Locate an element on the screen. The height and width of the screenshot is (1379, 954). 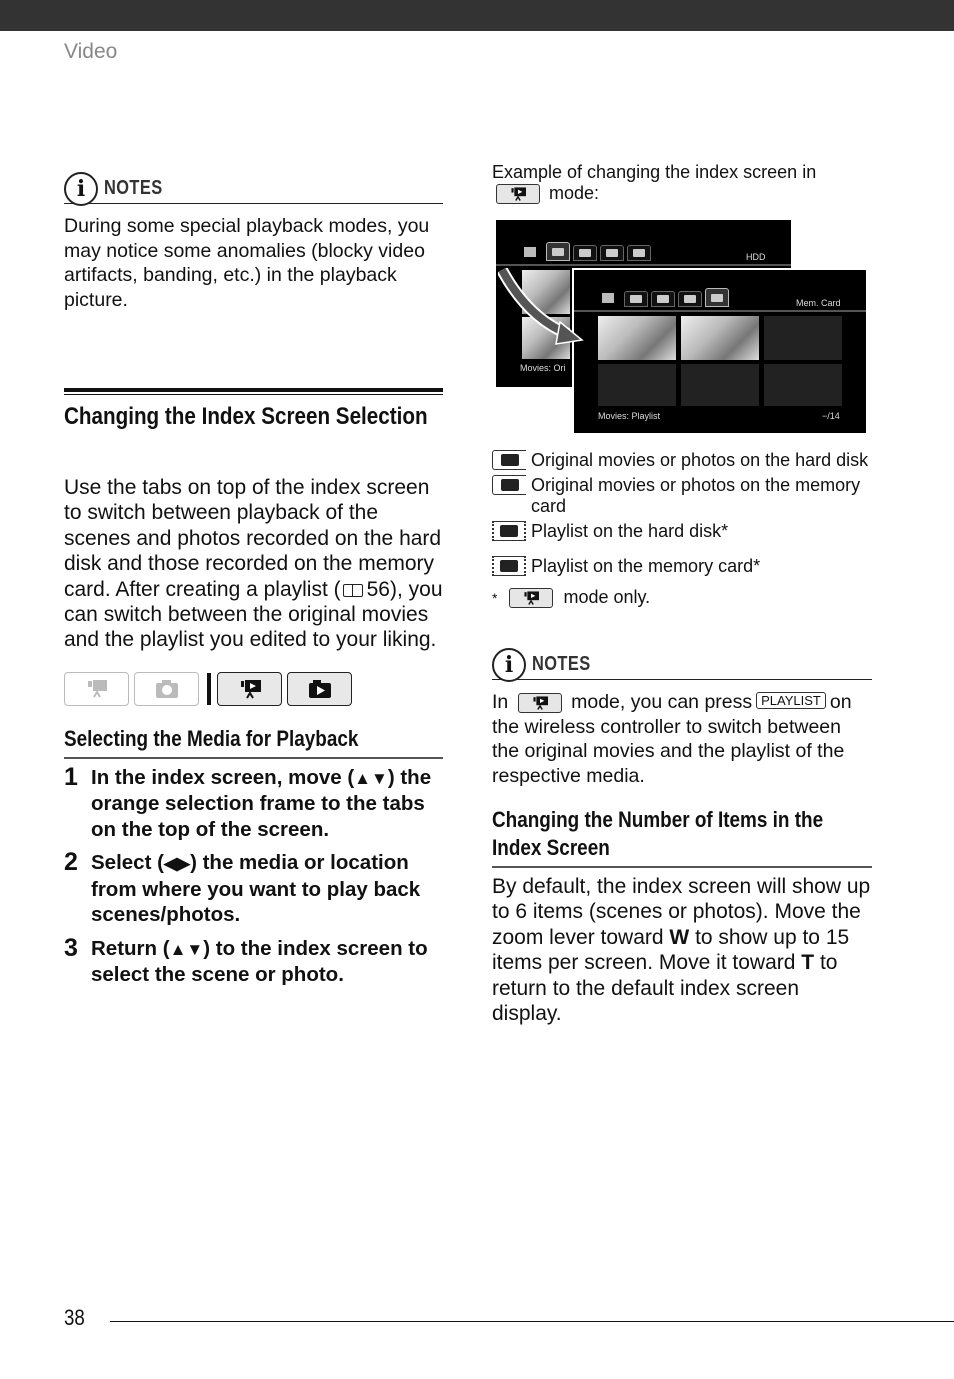
book-icon is located at coordinates (352, 590).